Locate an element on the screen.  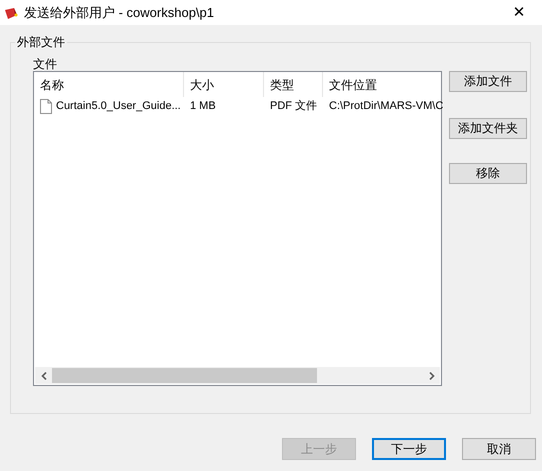
column-header: 类型 is located at coordinates (293, 84).